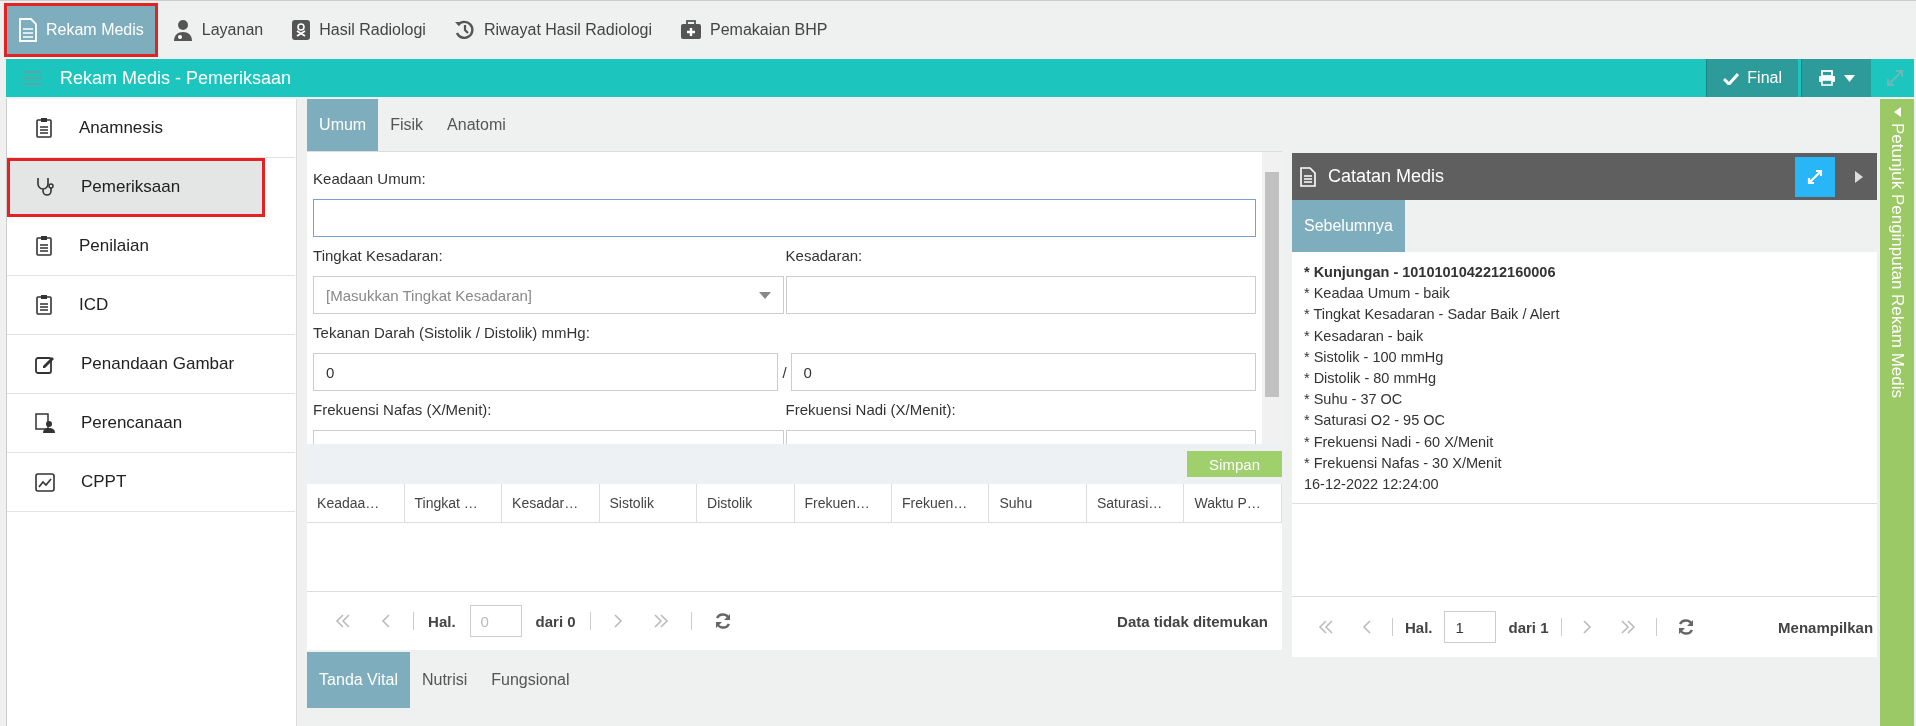  What do you see at coordinates (746, 503) in the screenshot?
I see `column-header: Distolik` at bounding box center [746, 503].